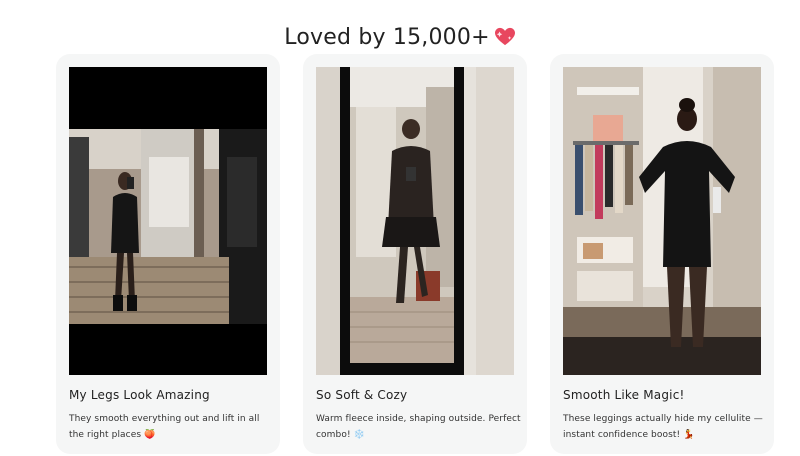  I want to click on section-title-text: Loved by 15,000+, so click(387, 37).